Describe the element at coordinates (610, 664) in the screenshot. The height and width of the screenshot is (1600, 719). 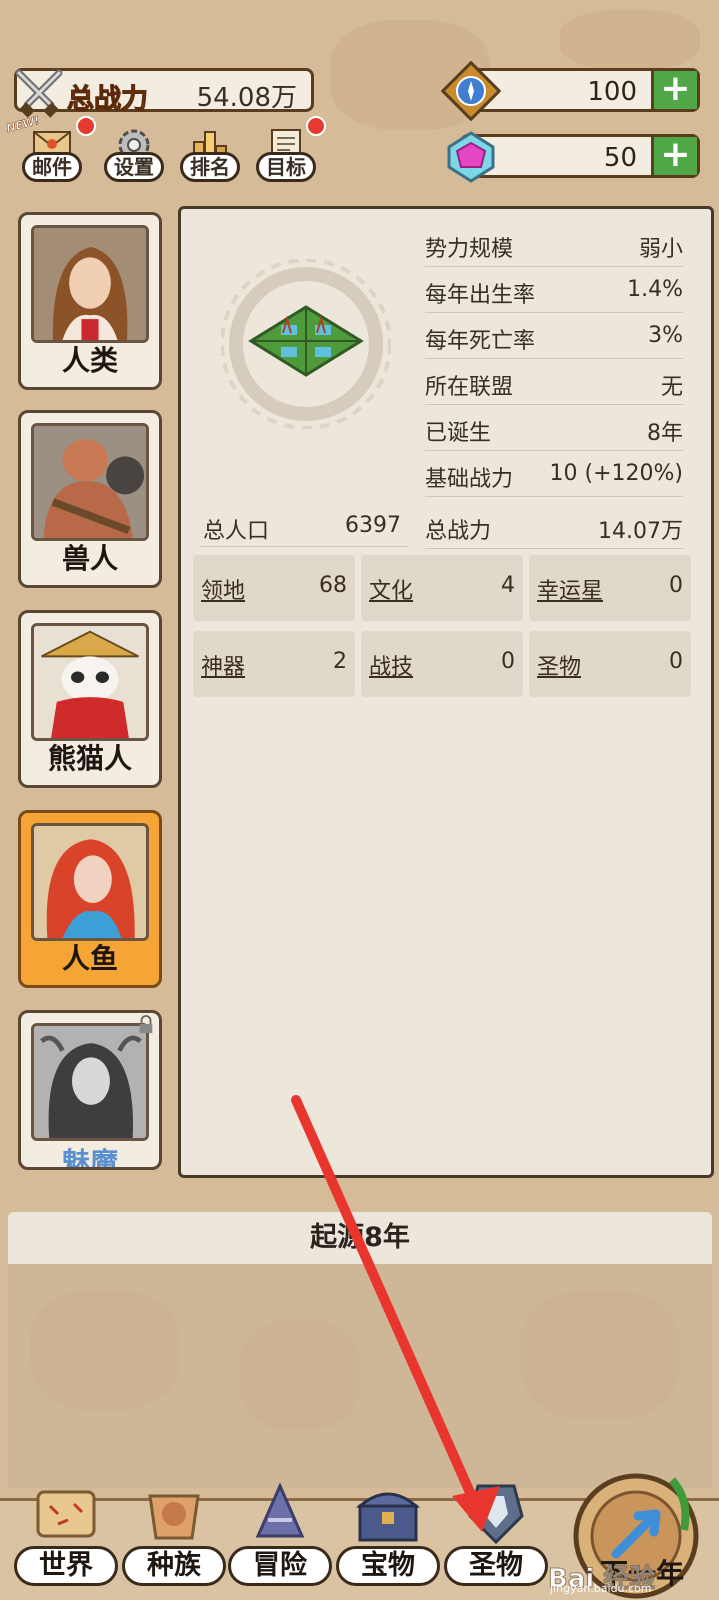
I see `relic-cell: 圣物 0` at that location.